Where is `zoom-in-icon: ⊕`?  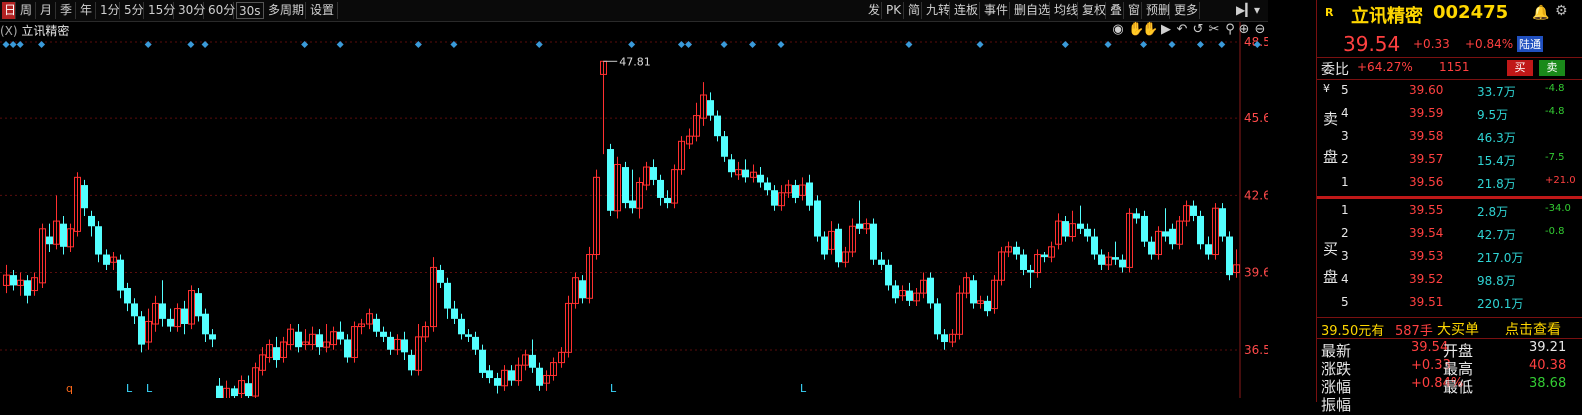
zoom-in-icon: ⊕ is located at coordinates (1244, 30).